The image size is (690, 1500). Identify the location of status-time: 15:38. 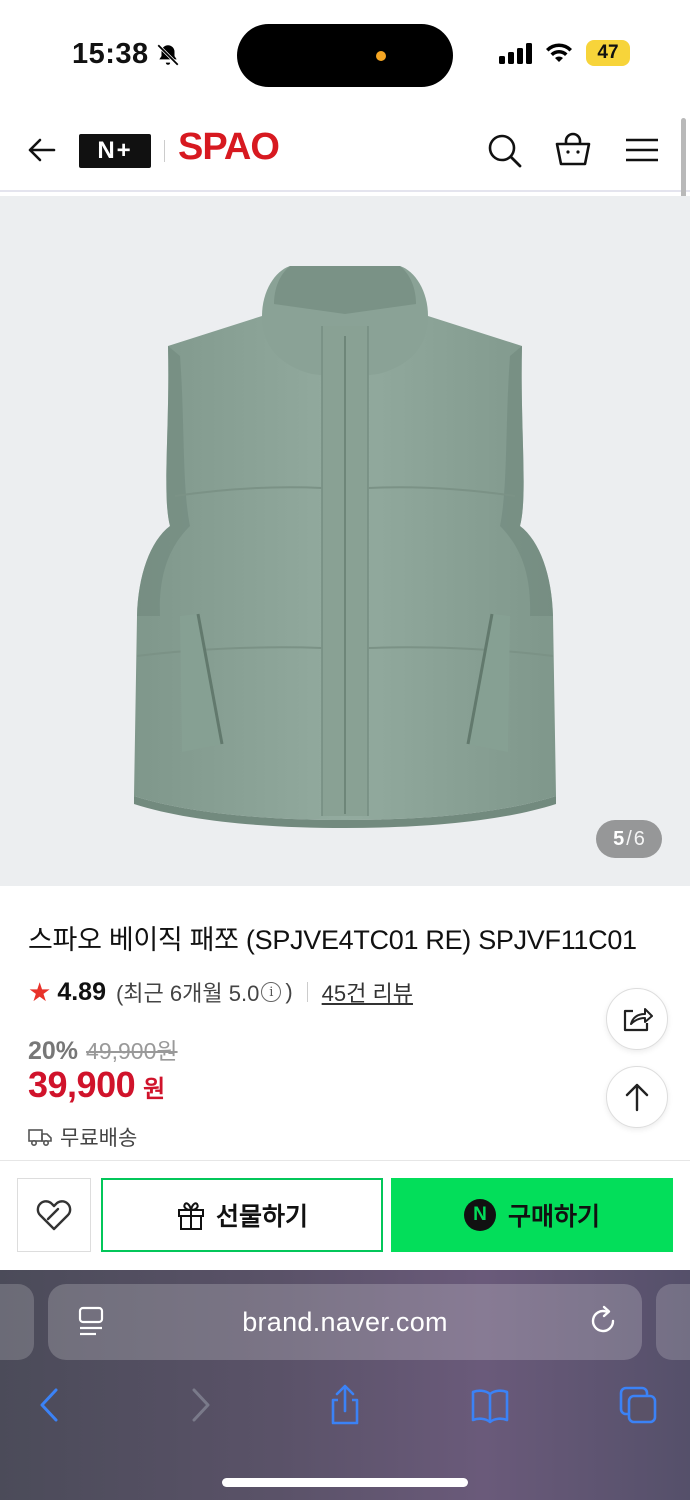
(126, 54).